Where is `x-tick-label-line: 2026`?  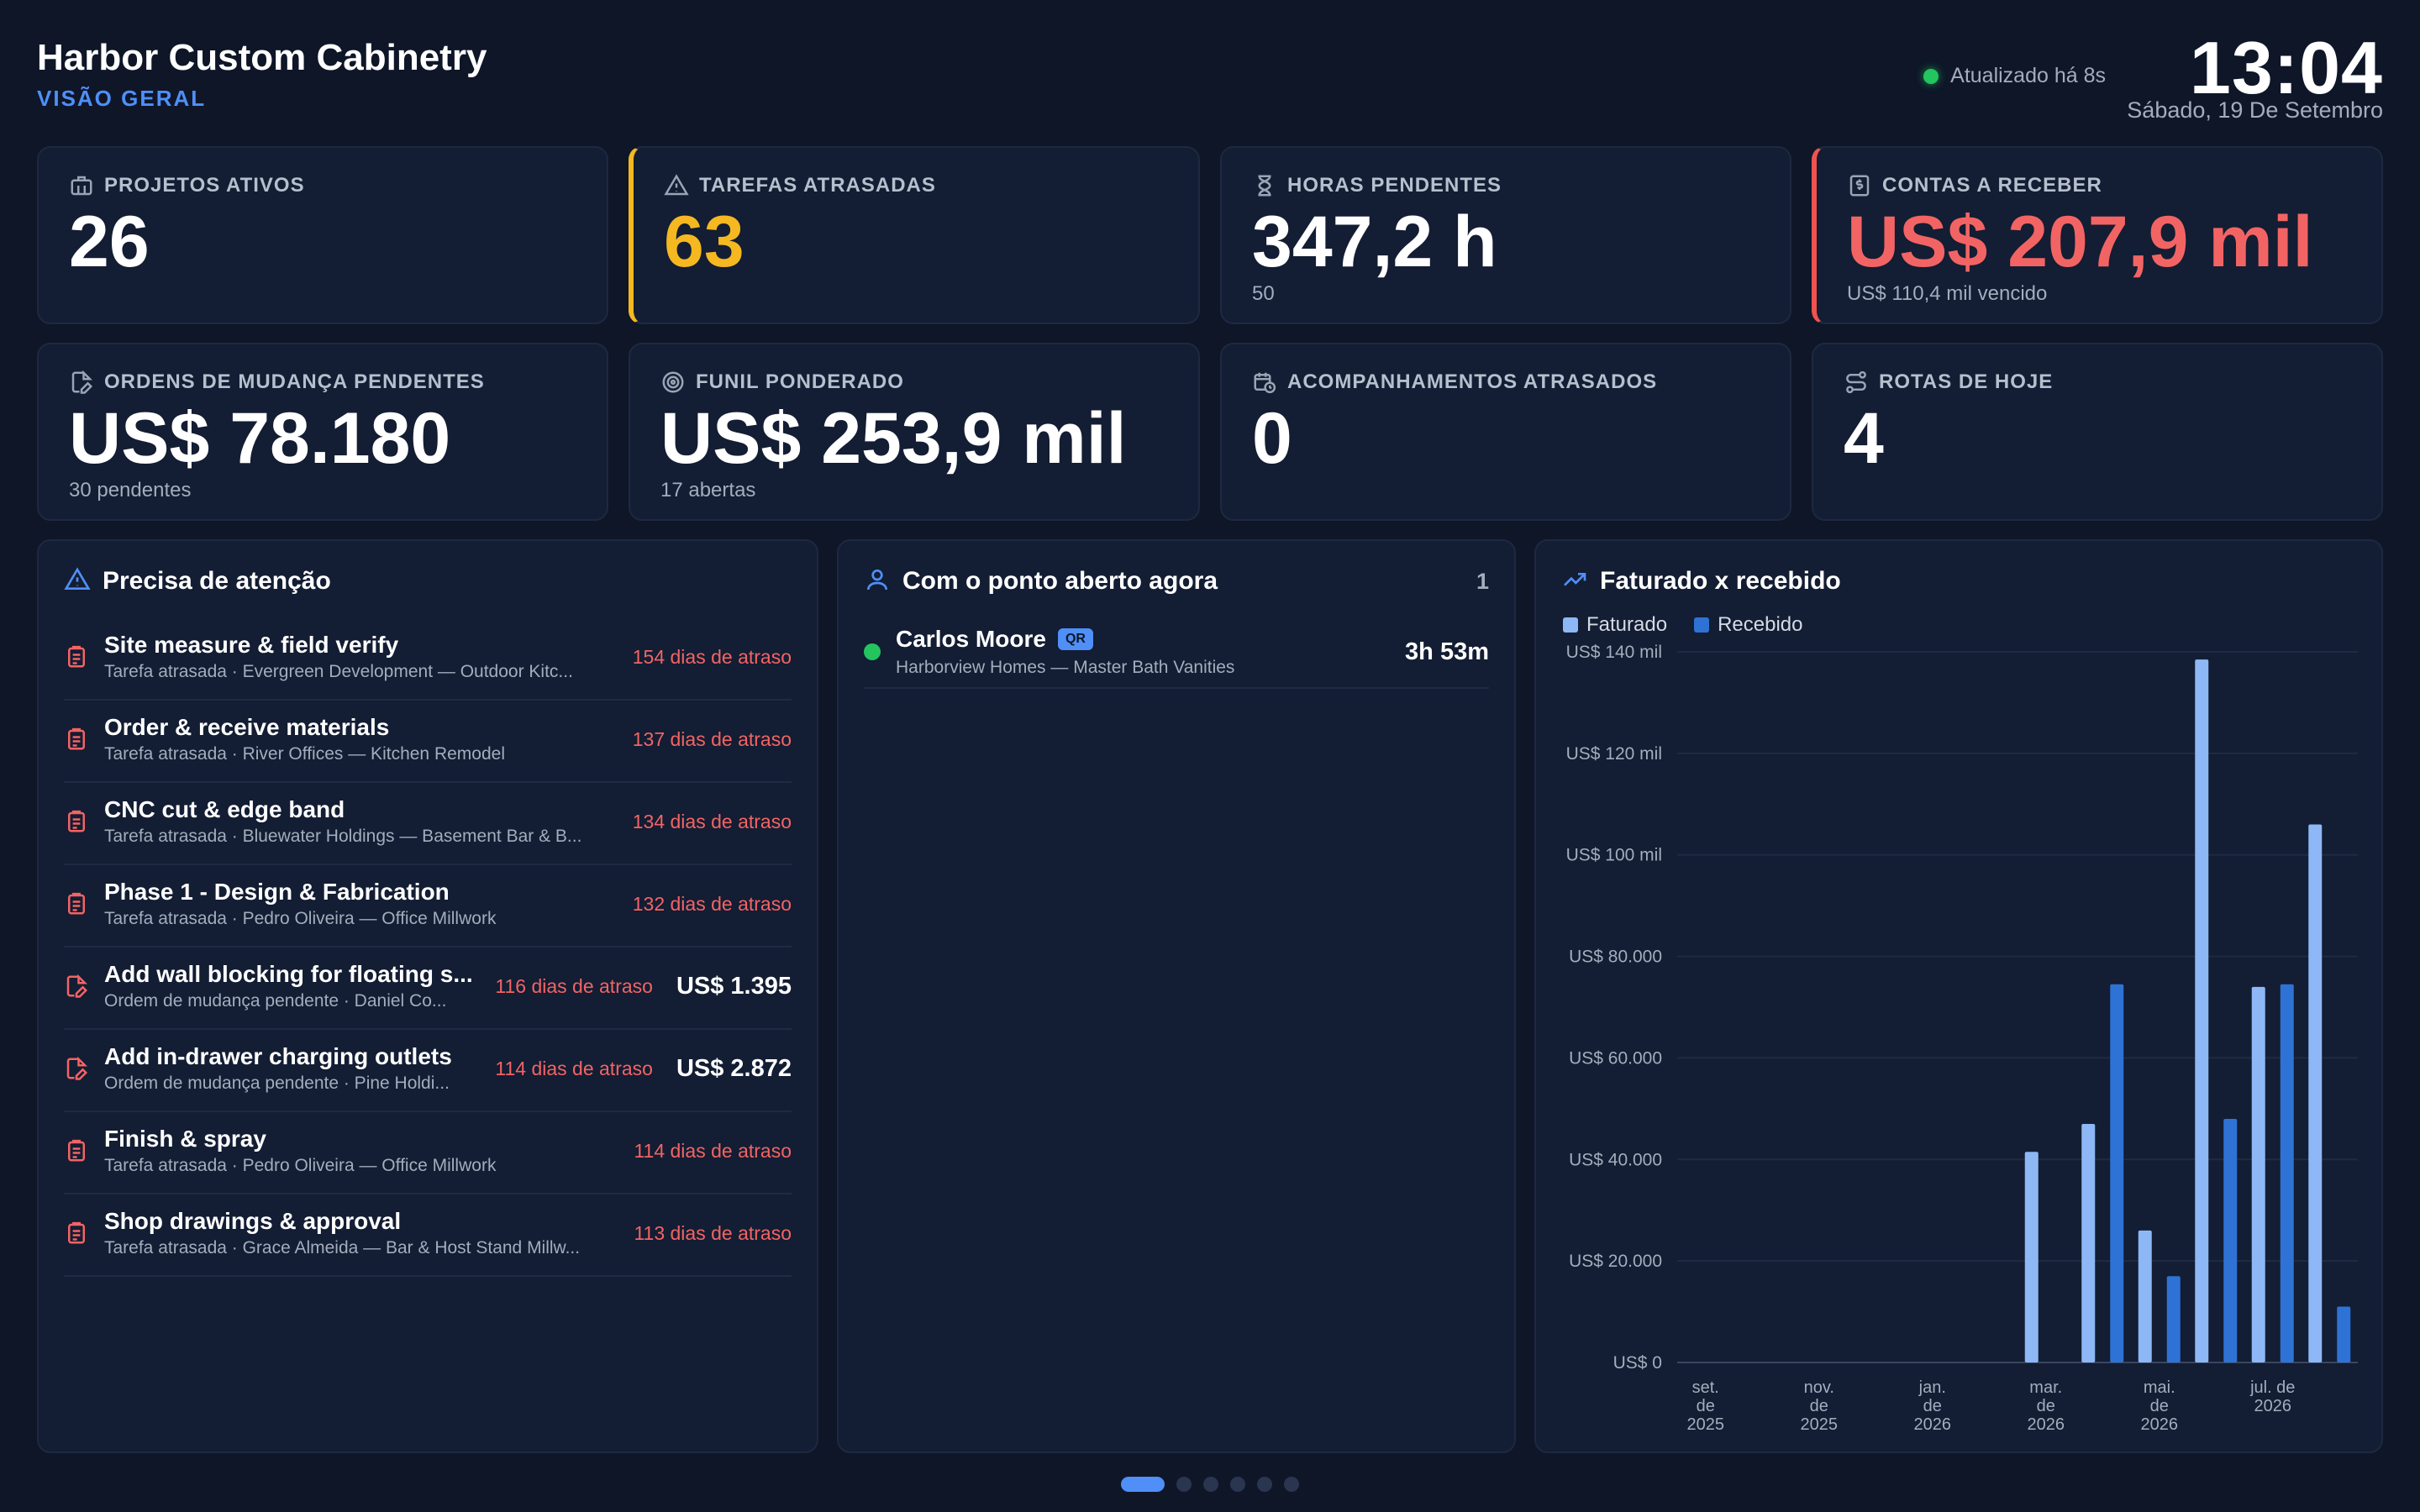 x-tick-label-line: 2026 is located at coordinates (2273, 1406).